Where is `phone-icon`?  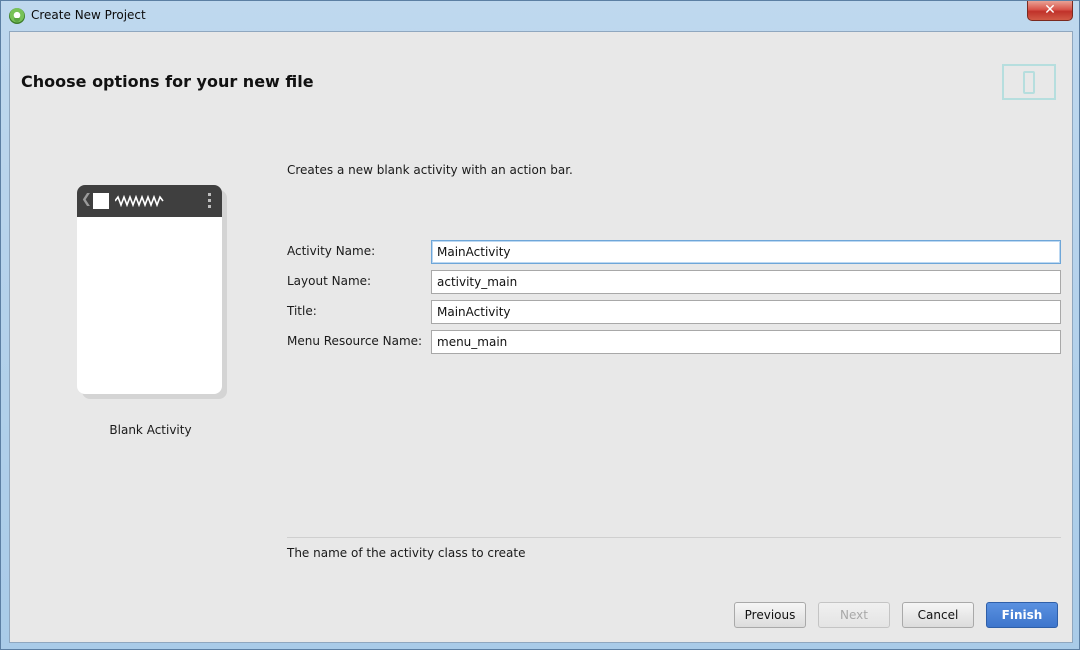
phone-icon is located at coordinates (1029, 82).